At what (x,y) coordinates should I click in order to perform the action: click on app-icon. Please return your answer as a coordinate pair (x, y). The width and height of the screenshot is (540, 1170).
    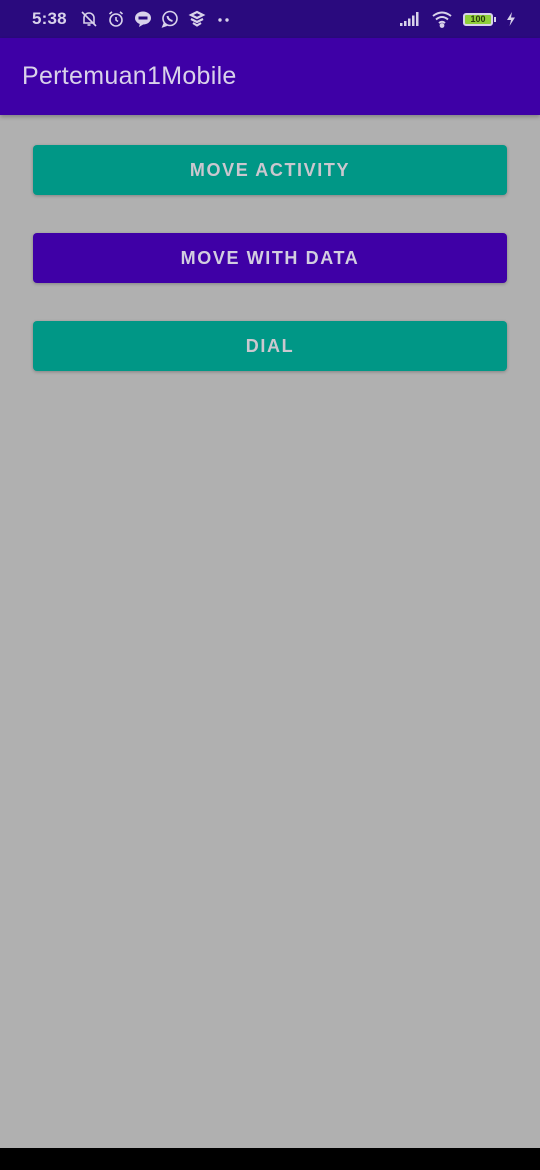
    Looking at the image, I should click on (197, 19).